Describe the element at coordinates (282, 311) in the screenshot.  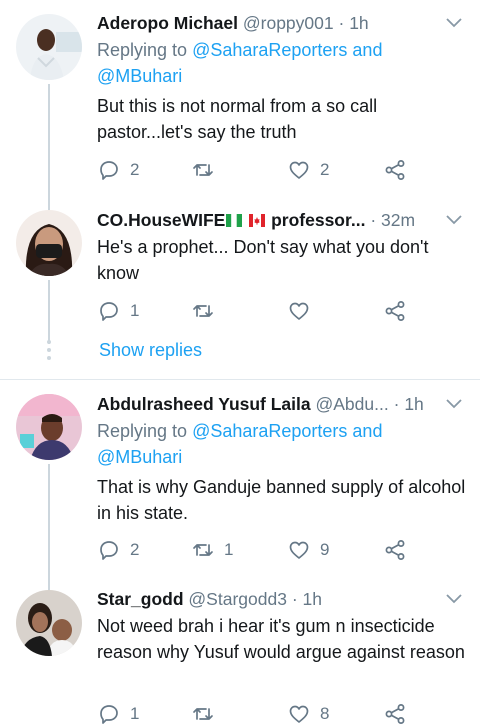
I see `tweet-actions: 1` at that location.